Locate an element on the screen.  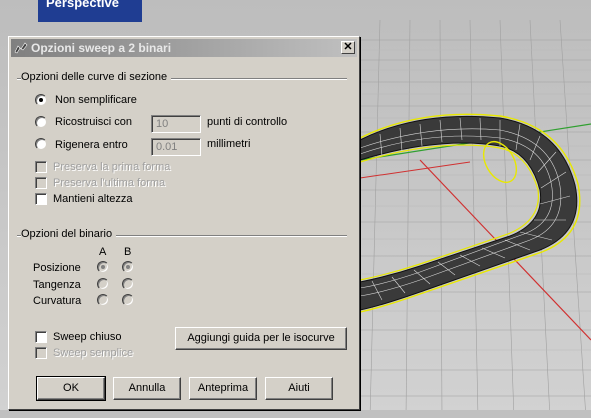
rail-row-curvature-label: Curvatura is located at coordinates (57, 301).